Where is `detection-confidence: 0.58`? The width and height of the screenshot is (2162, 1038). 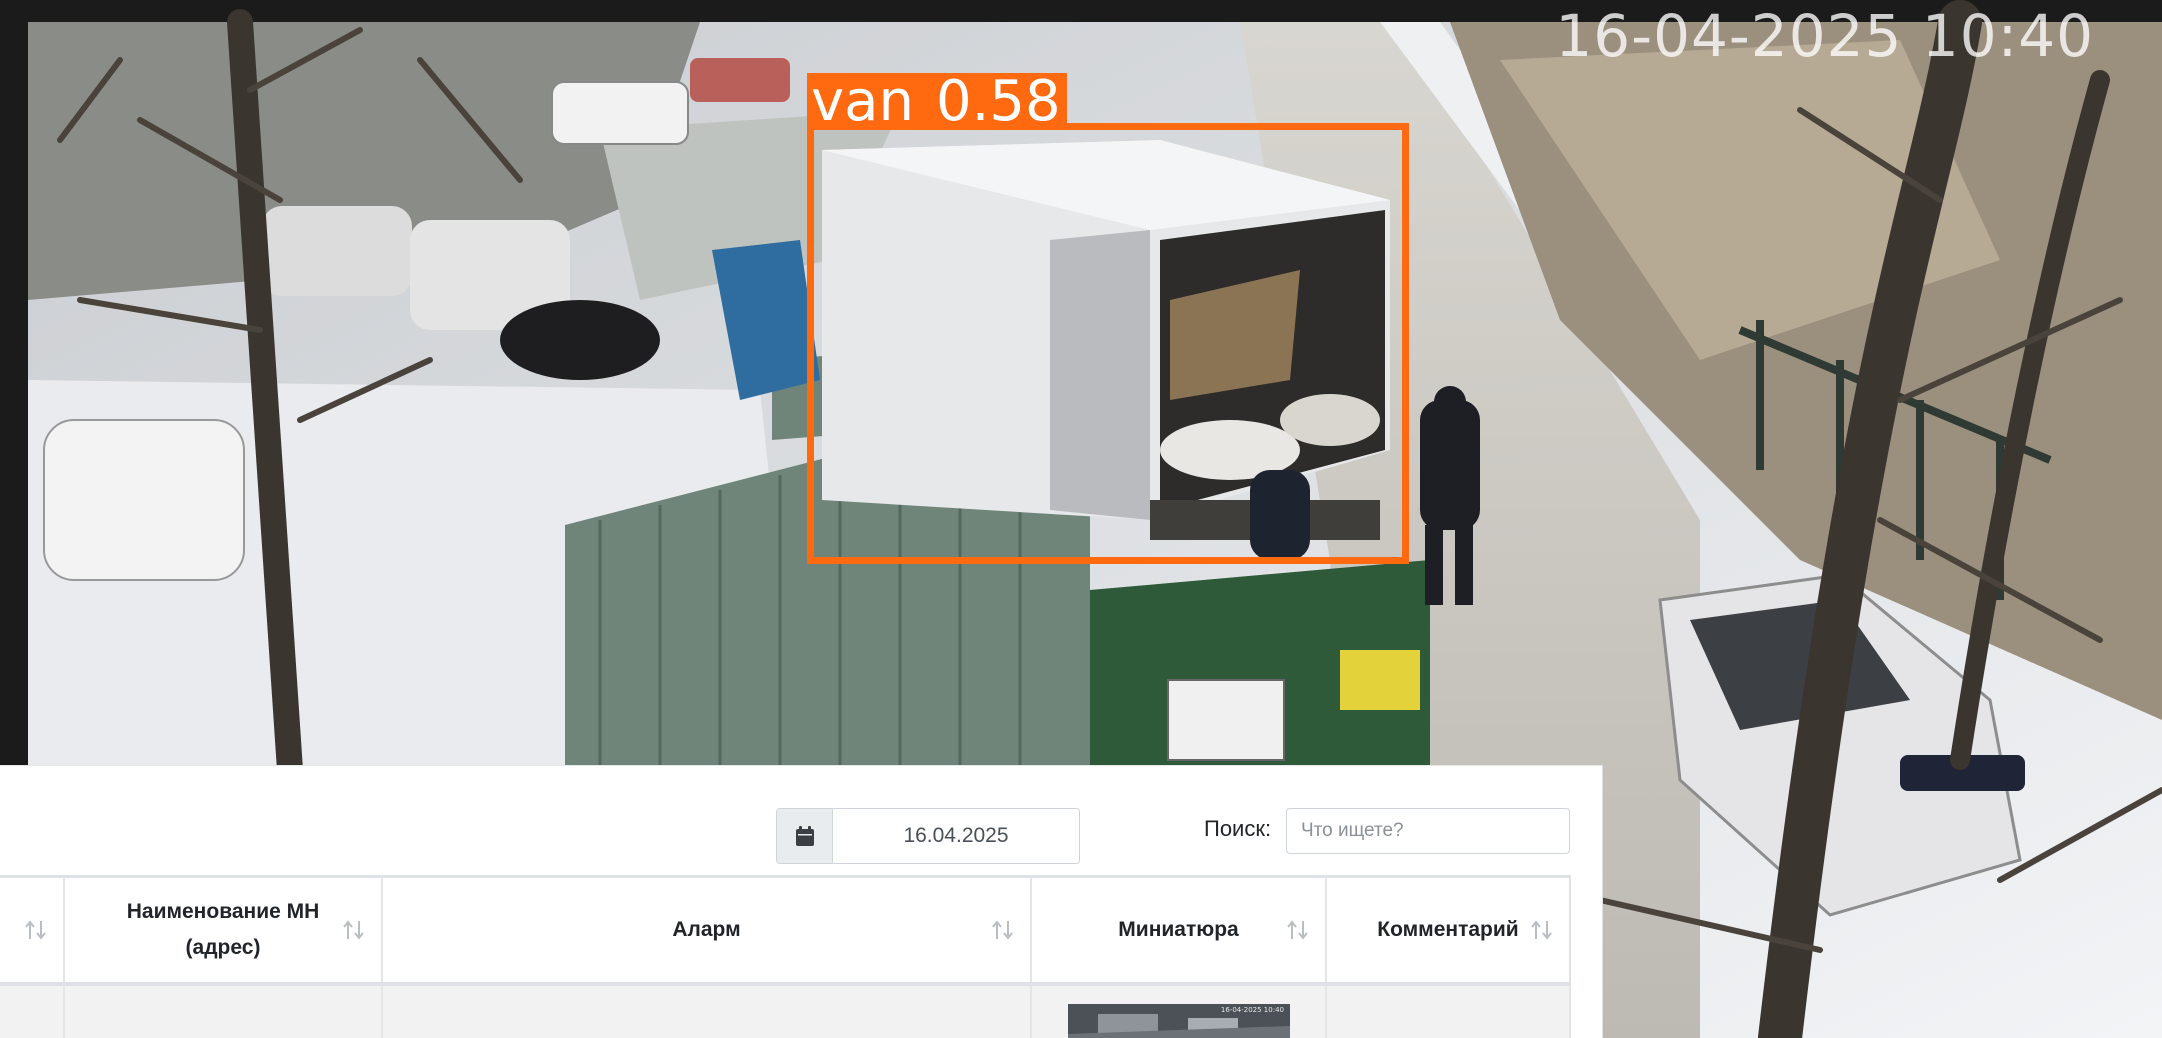
detection-confidence: 0.58 is located at coordinates (998, 101).